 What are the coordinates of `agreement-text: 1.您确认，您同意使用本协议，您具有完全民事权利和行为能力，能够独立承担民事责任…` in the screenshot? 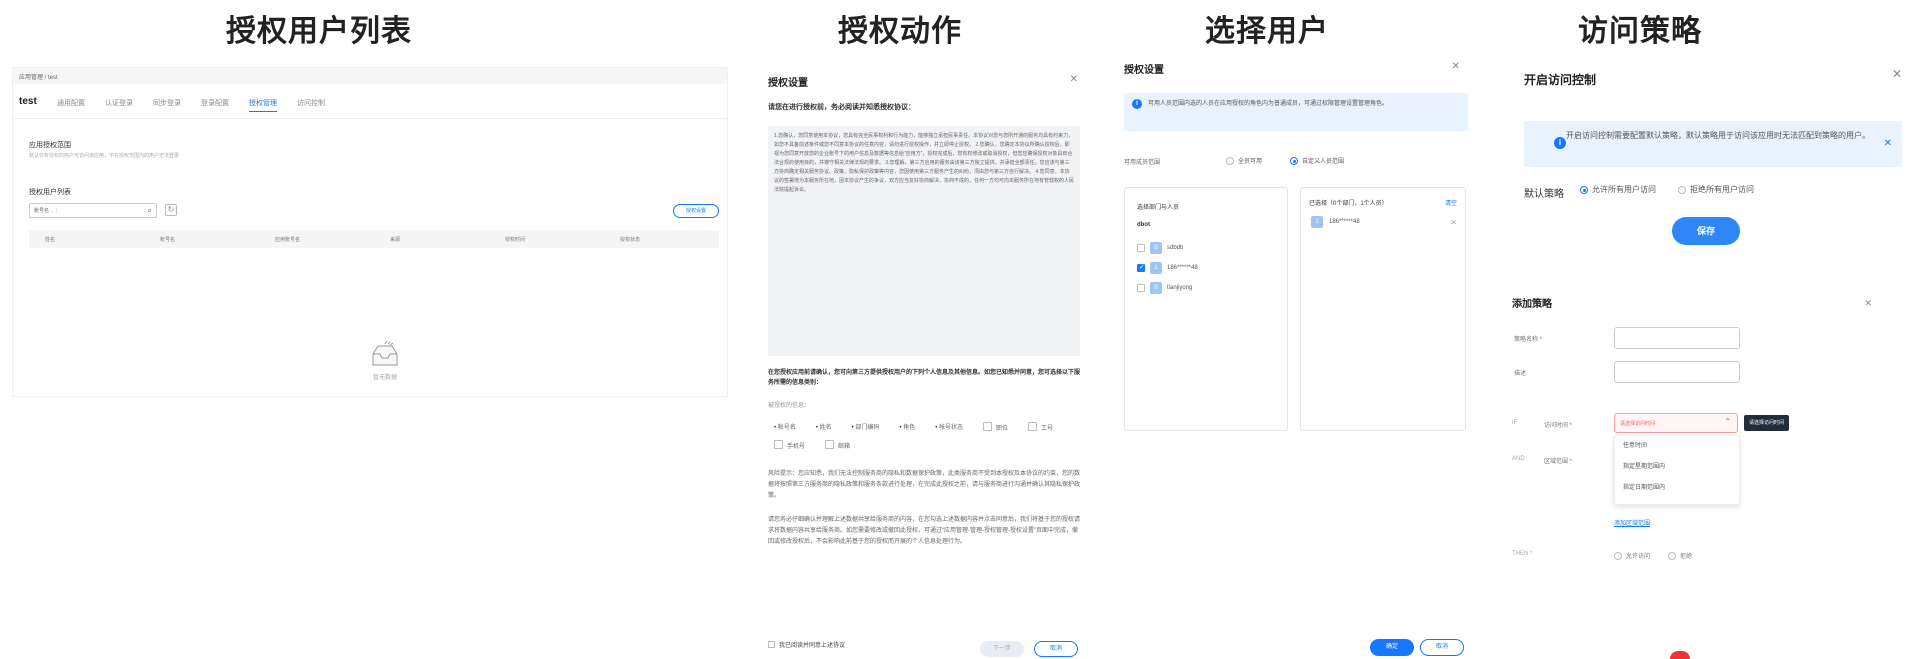 It's located at (924, 241).